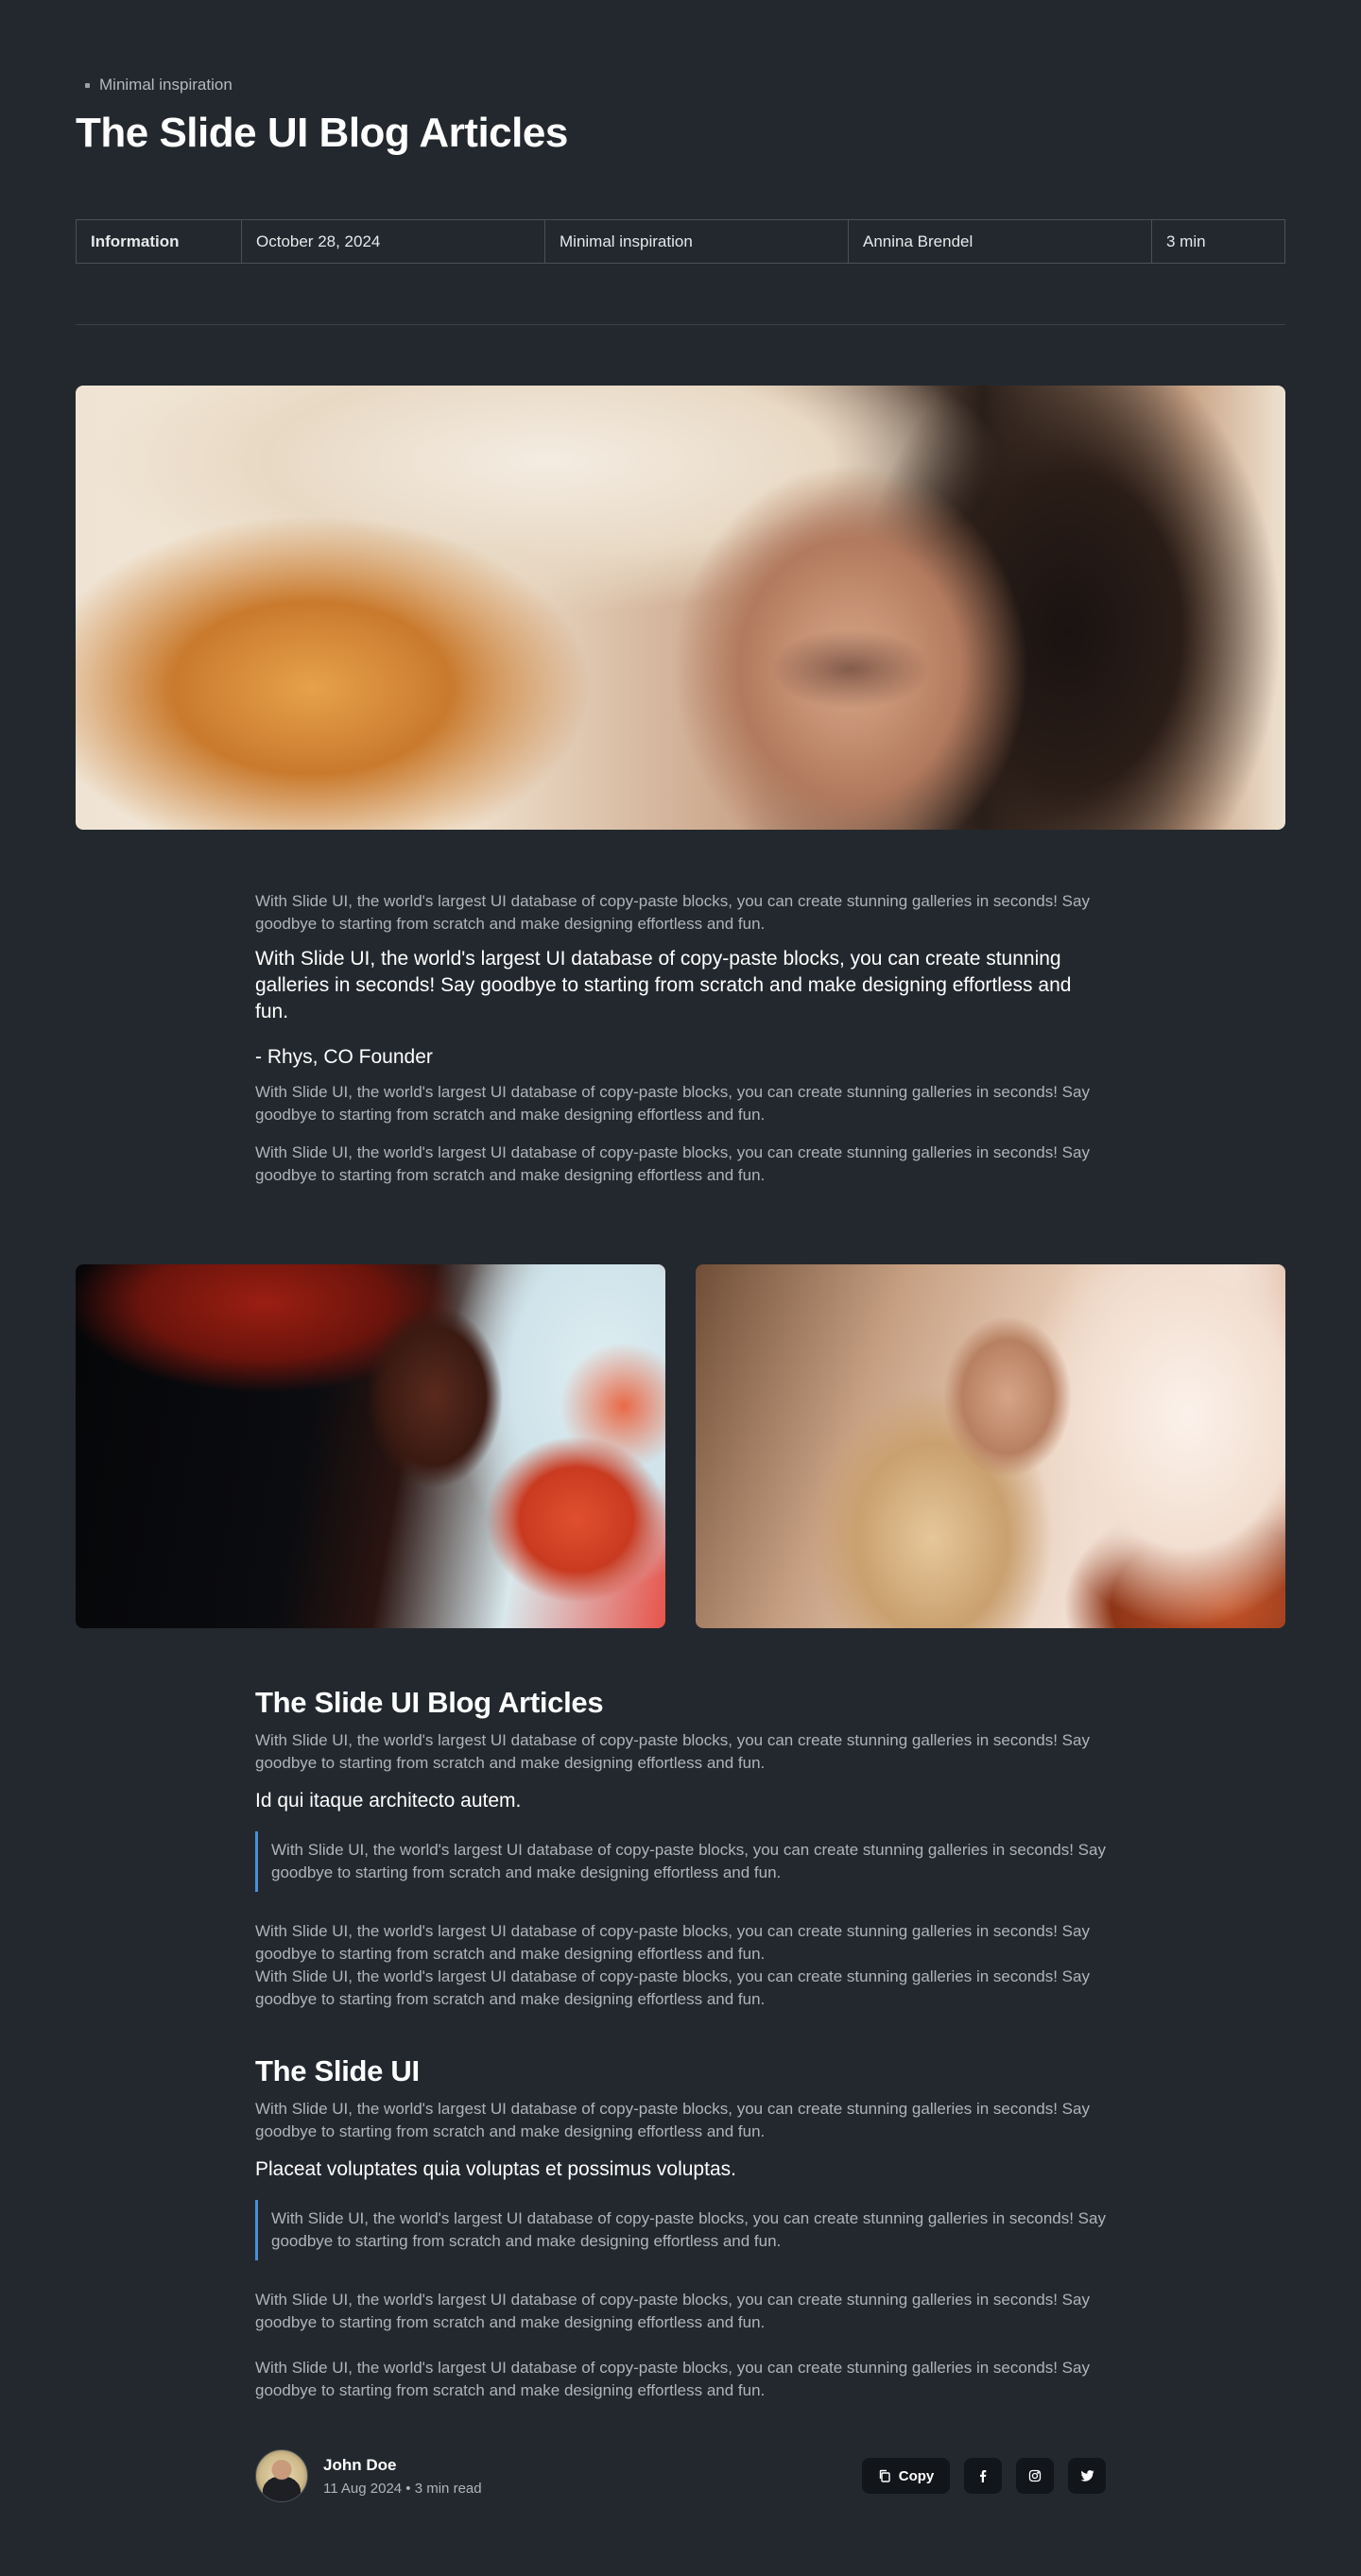 The image size is (1361, 2576). I want to click on image-pair, so click(680, 1446).